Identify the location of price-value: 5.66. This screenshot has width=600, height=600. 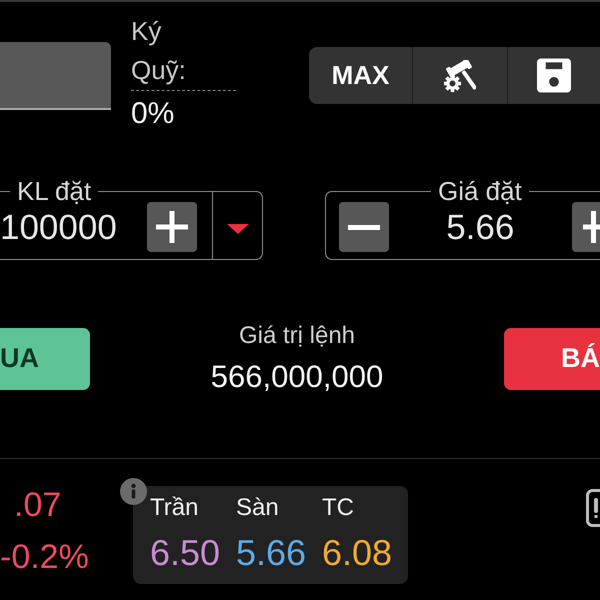
(480, 228).